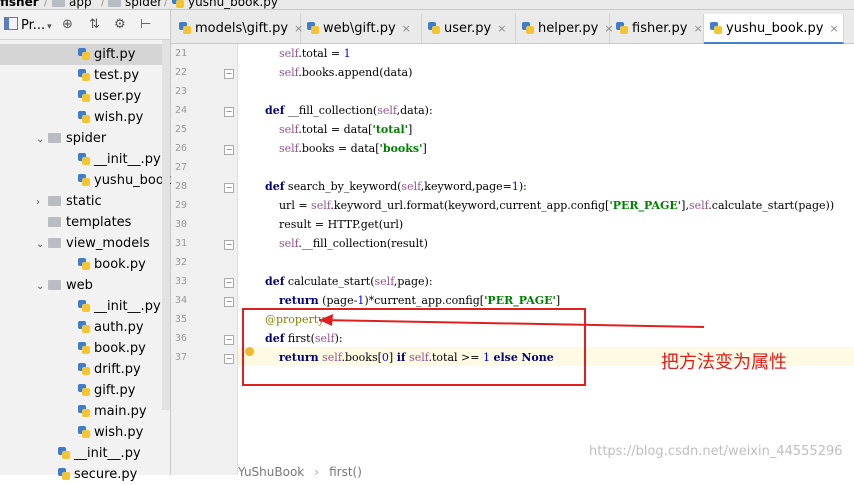  I want to click on breadcrumb-method: first(), so click(345, 472).